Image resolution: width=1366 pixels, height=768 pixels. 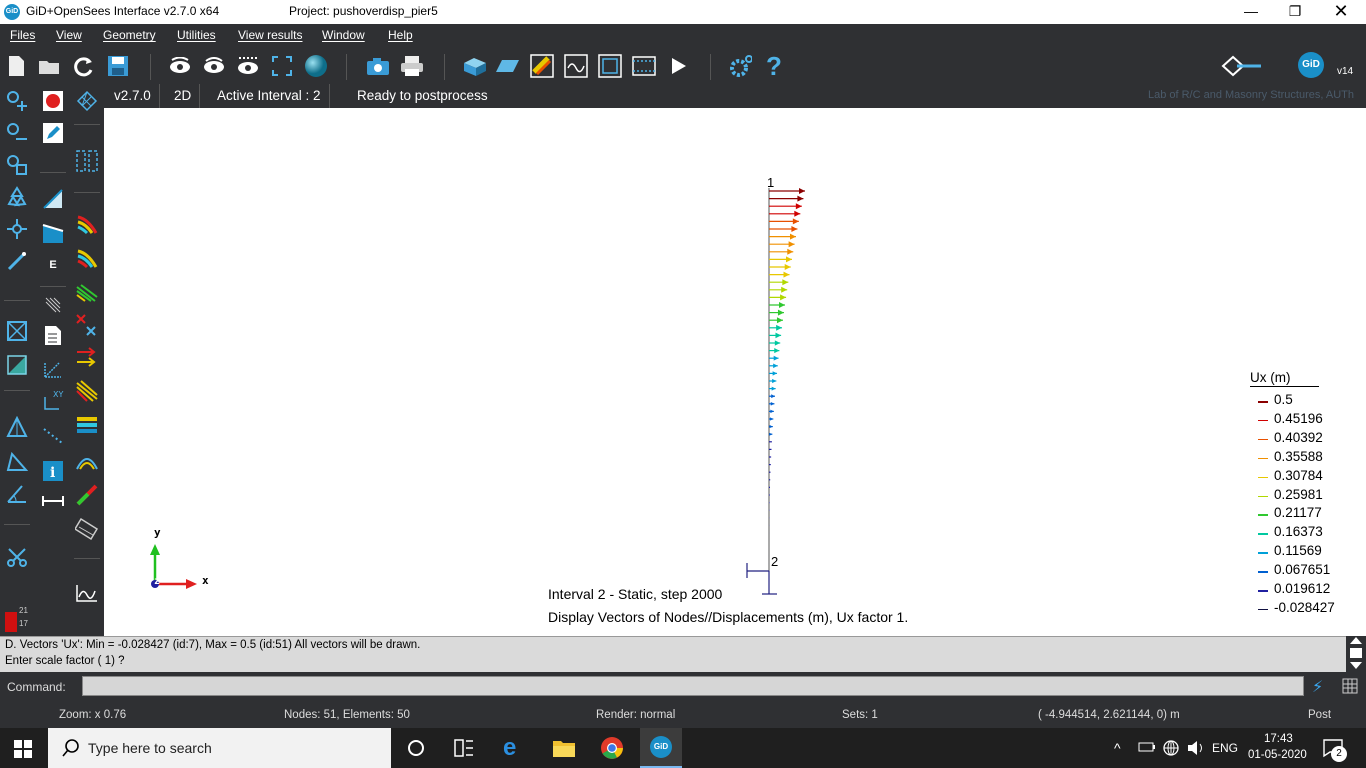 I want to click on distance-measure-icon, so click(x=53, y=501).